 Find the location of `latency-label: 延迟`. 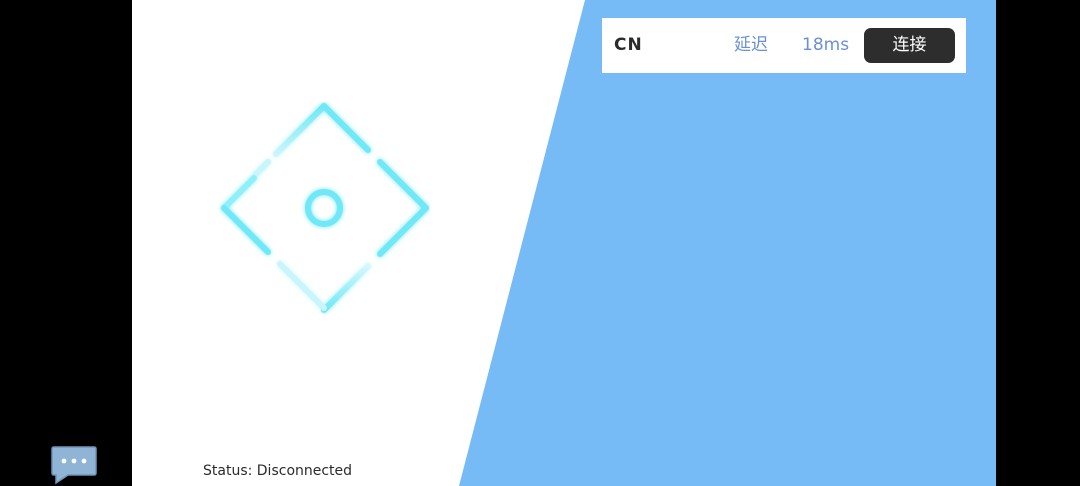

latency-label: 延迟 is located at coordinates (751, 45).